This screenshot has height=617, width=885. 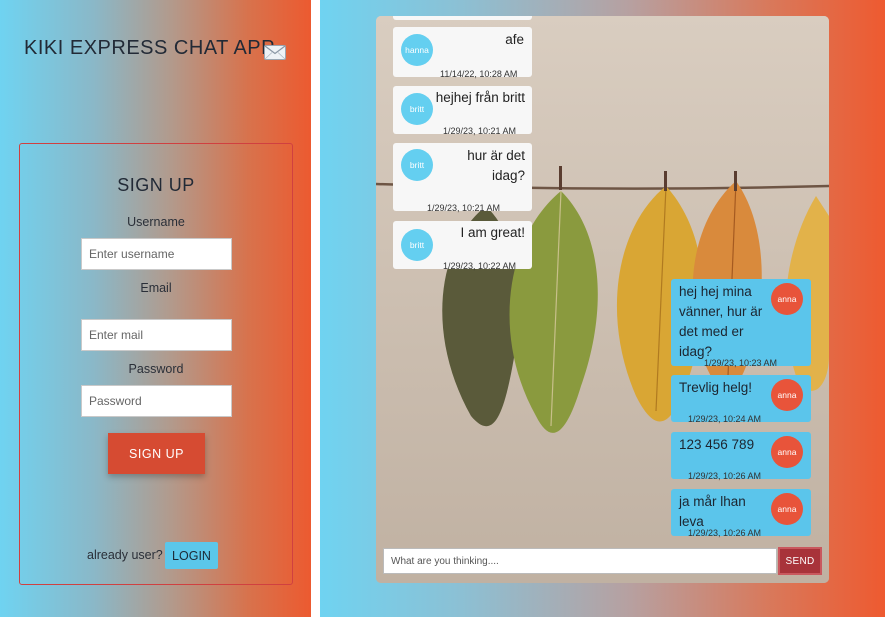 What do you see at coordinates (492, 232) in the screenshot?
I see `message-text: I am great!` at bounding box center [492, 232].